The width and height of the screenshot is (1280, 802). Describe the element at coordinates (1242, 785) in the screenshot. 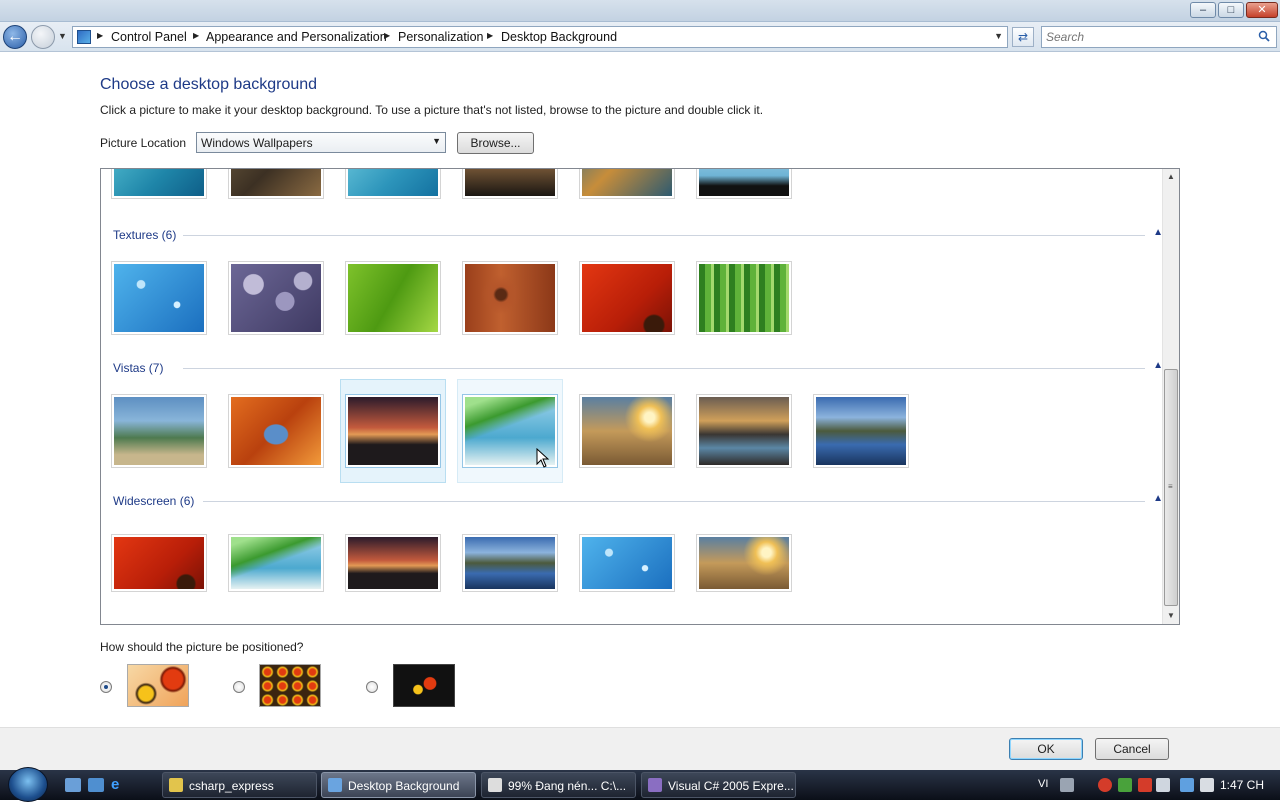

I see `clock: 1:47 CH` at that location.